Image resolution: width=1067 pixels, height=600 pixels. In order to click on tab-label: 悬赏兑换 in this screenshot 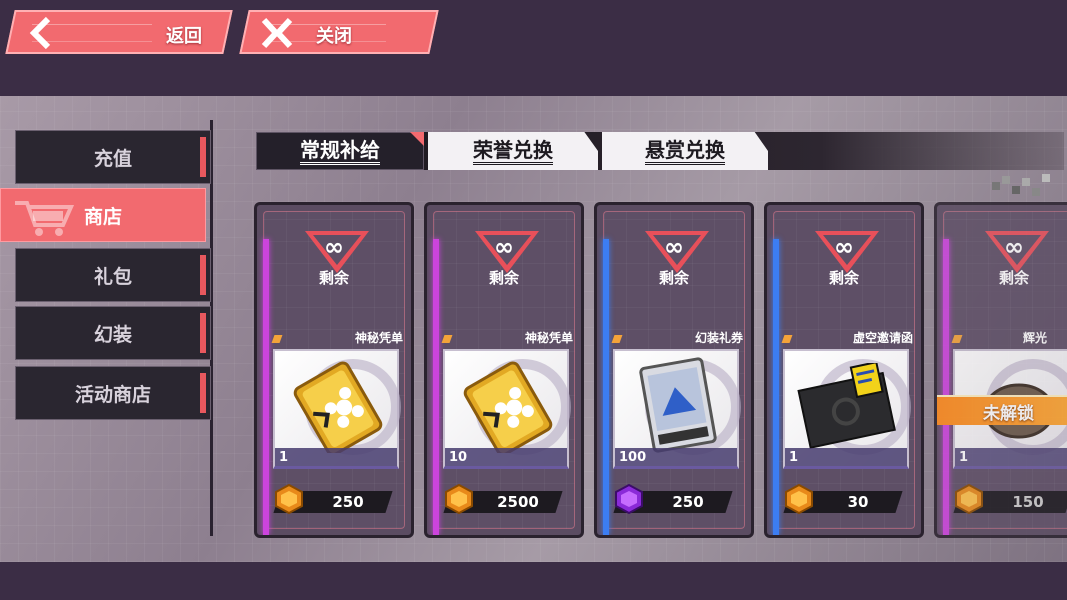, I will do `click(685, 151)`.